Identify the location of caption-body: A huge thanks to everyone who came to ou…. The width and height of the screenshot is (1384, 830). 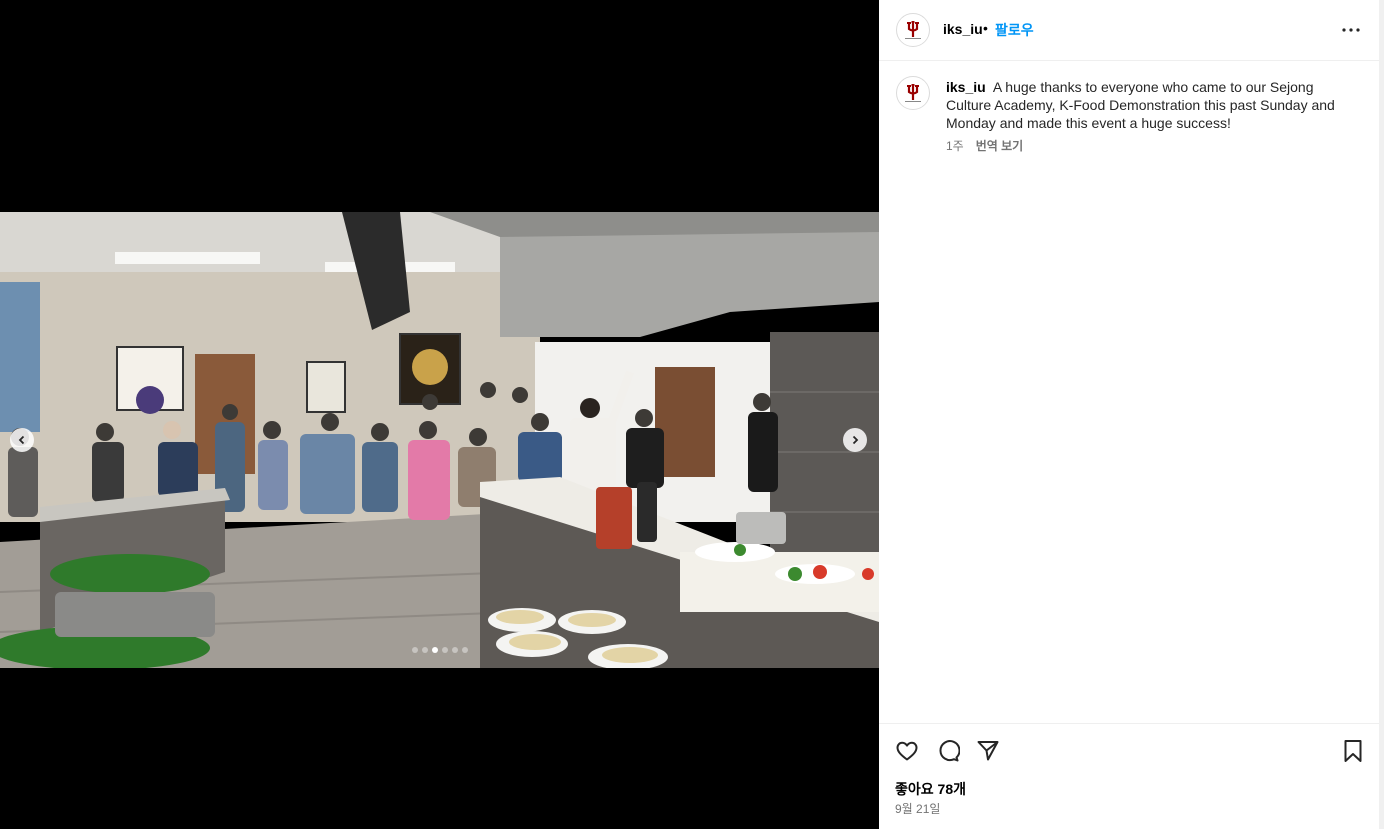
(1140, 105).